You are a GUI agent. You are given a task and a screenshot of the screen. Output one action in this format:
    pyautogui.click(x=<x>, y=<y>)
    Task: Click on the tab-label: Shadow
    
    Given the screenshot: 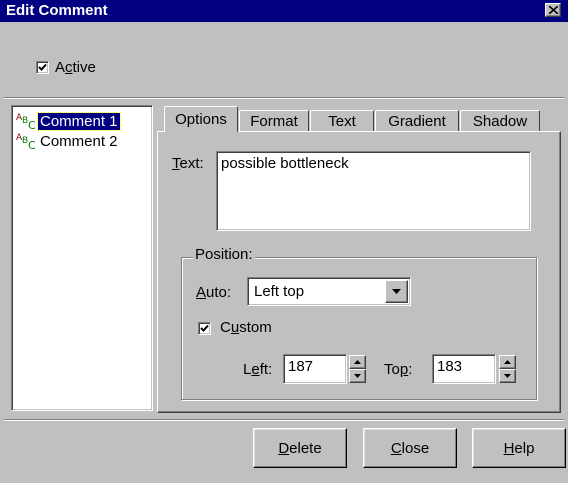 What is the action you would take?
    pyautogui.click(x=500, y=121)
    